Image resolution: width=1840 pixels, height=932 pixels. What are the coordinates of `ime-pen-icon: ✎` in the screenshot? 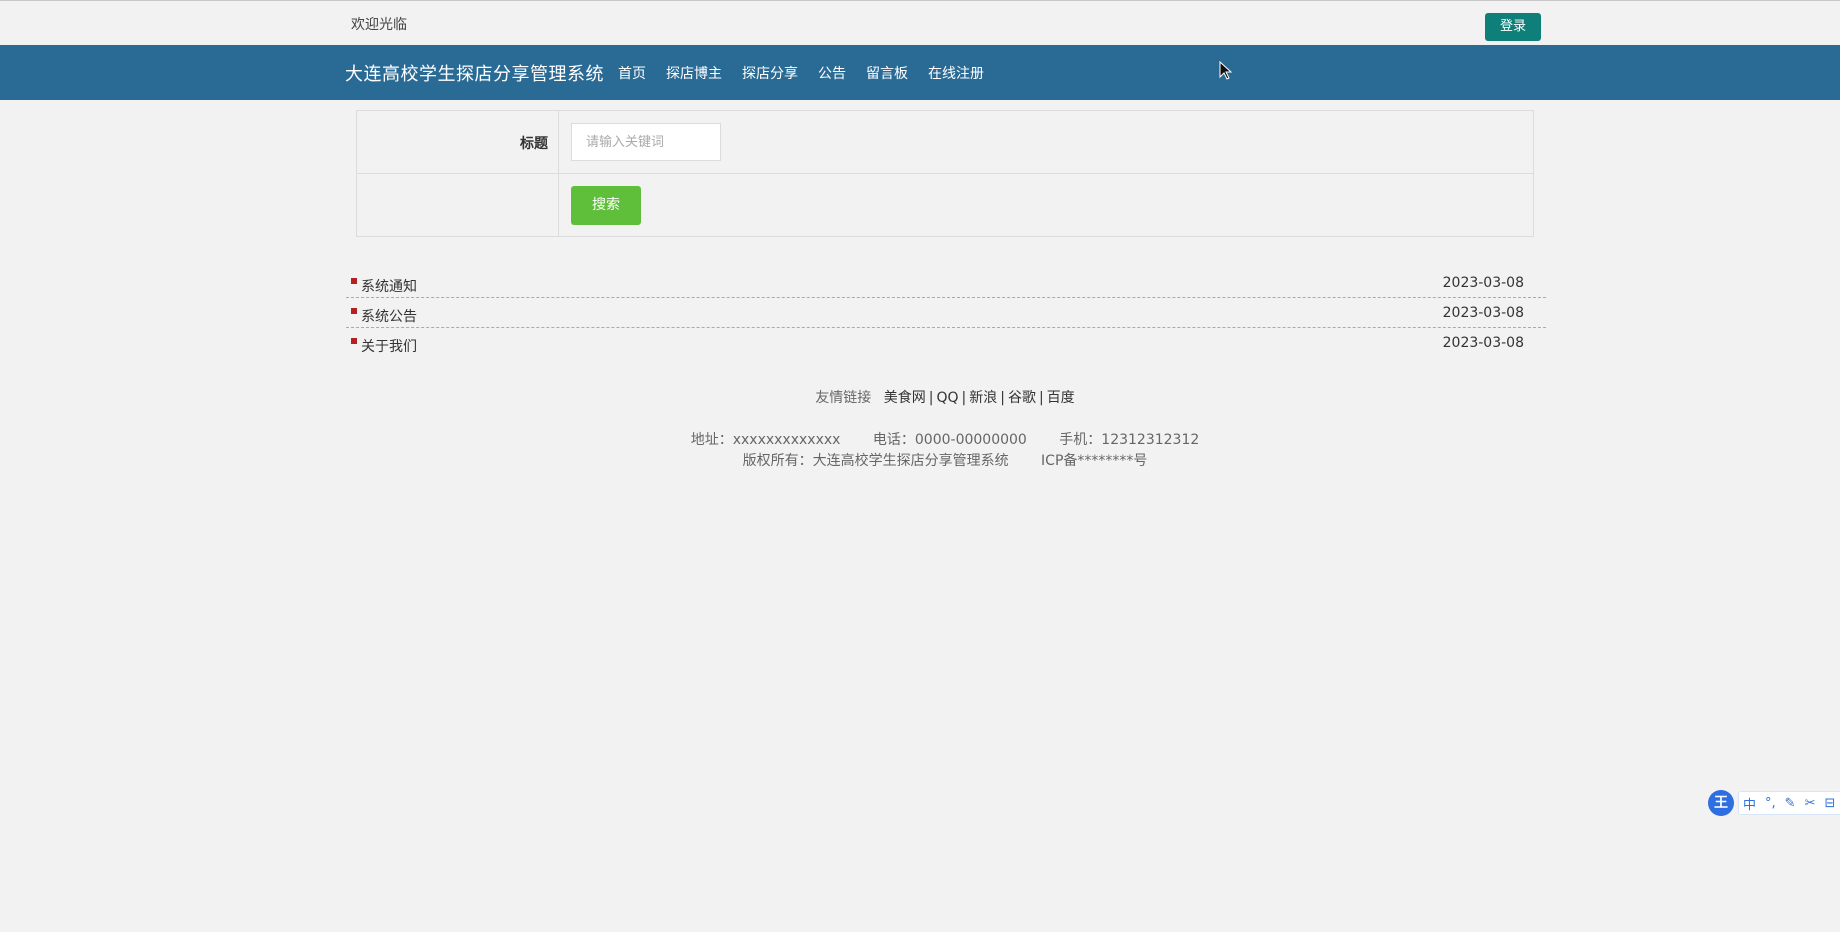 It's located at (1790, 803).